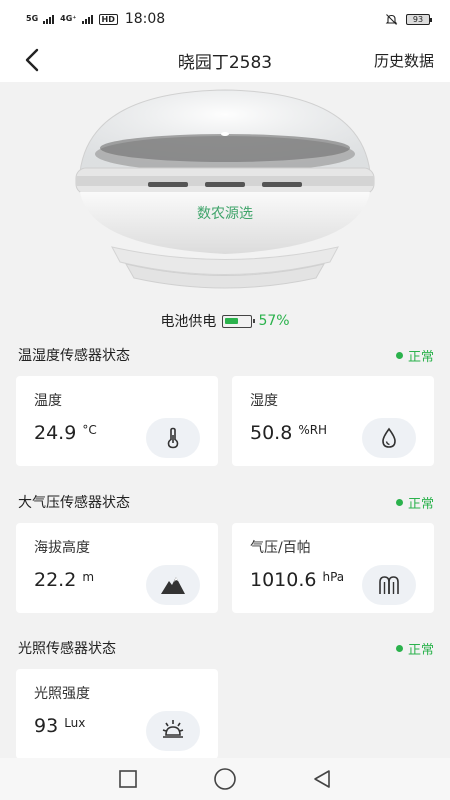  What do you see at coordinates (173, 585) in the screenshot?
I see `mountain-icon` at bounding box center [173, 585].